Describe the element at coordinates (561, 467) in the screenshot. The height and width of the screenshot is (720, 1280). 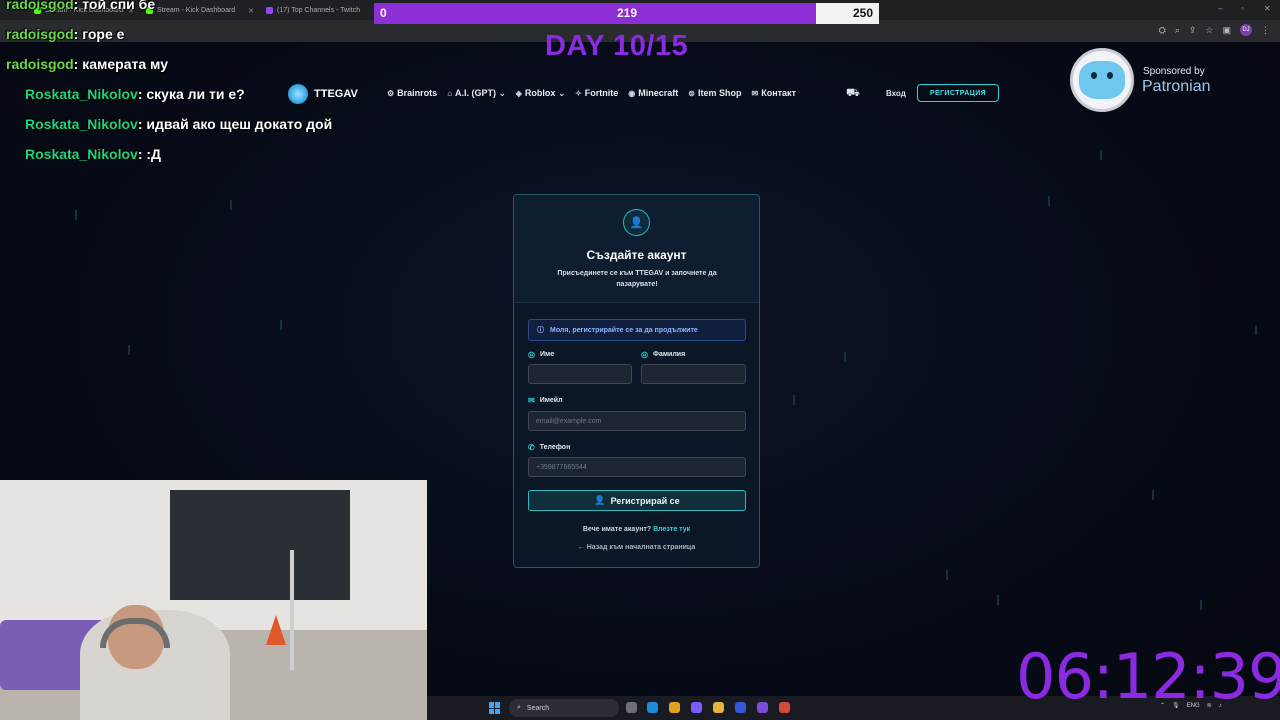
I see `phone-placeholder: +359877665544` at that location.